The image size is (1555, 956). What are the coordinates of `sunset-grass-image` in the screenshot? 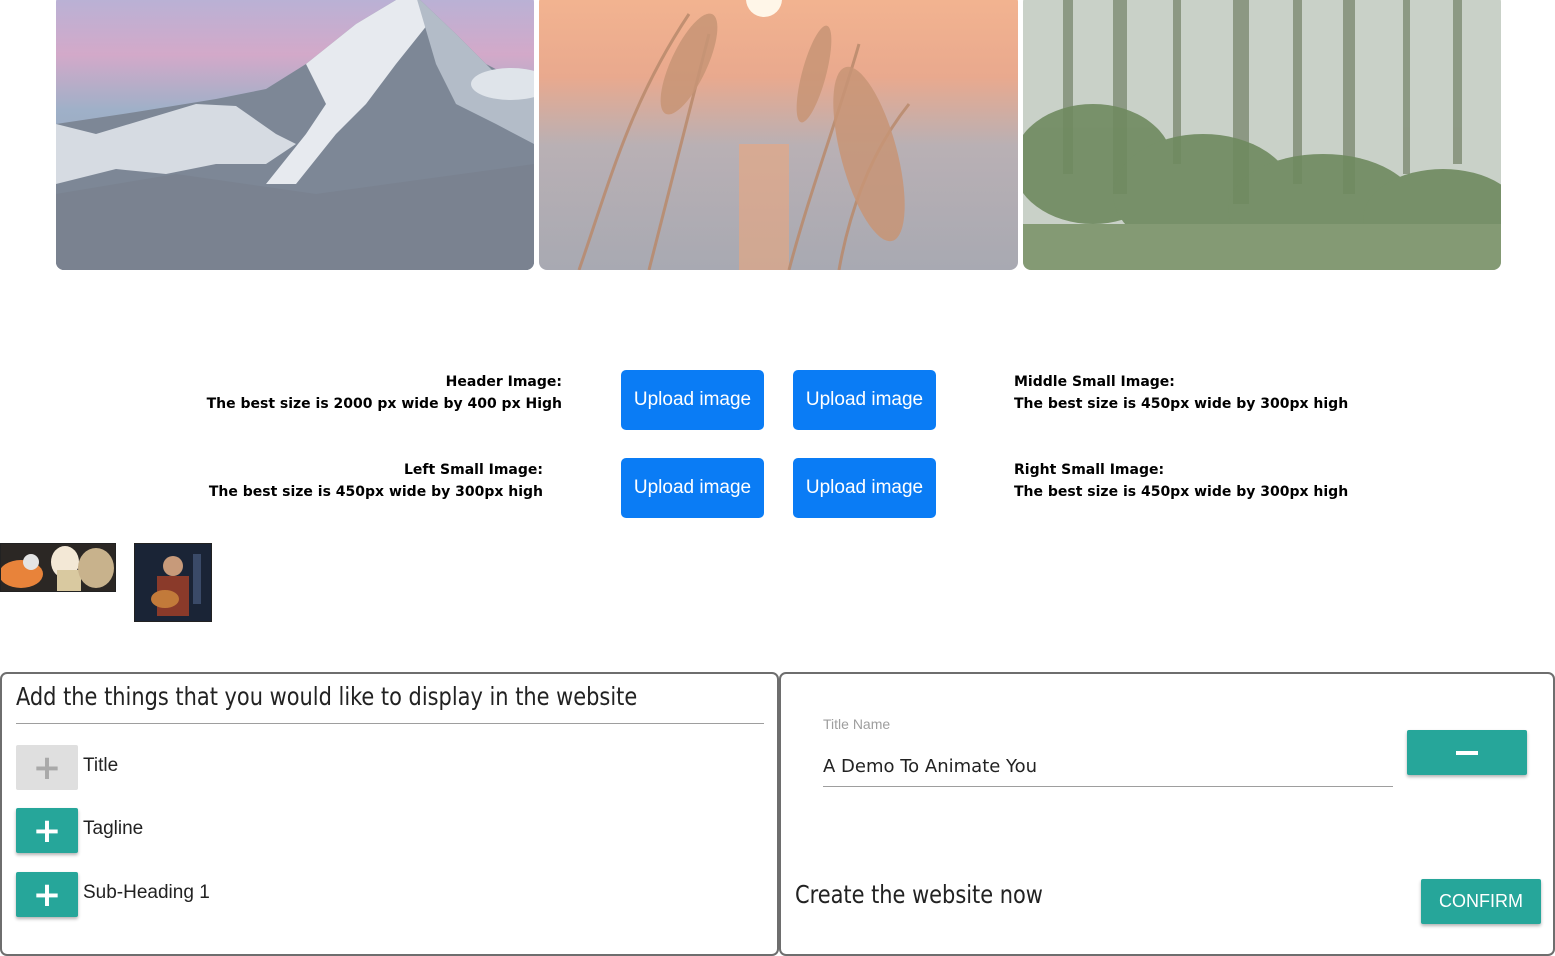 It's located at (778, 135).